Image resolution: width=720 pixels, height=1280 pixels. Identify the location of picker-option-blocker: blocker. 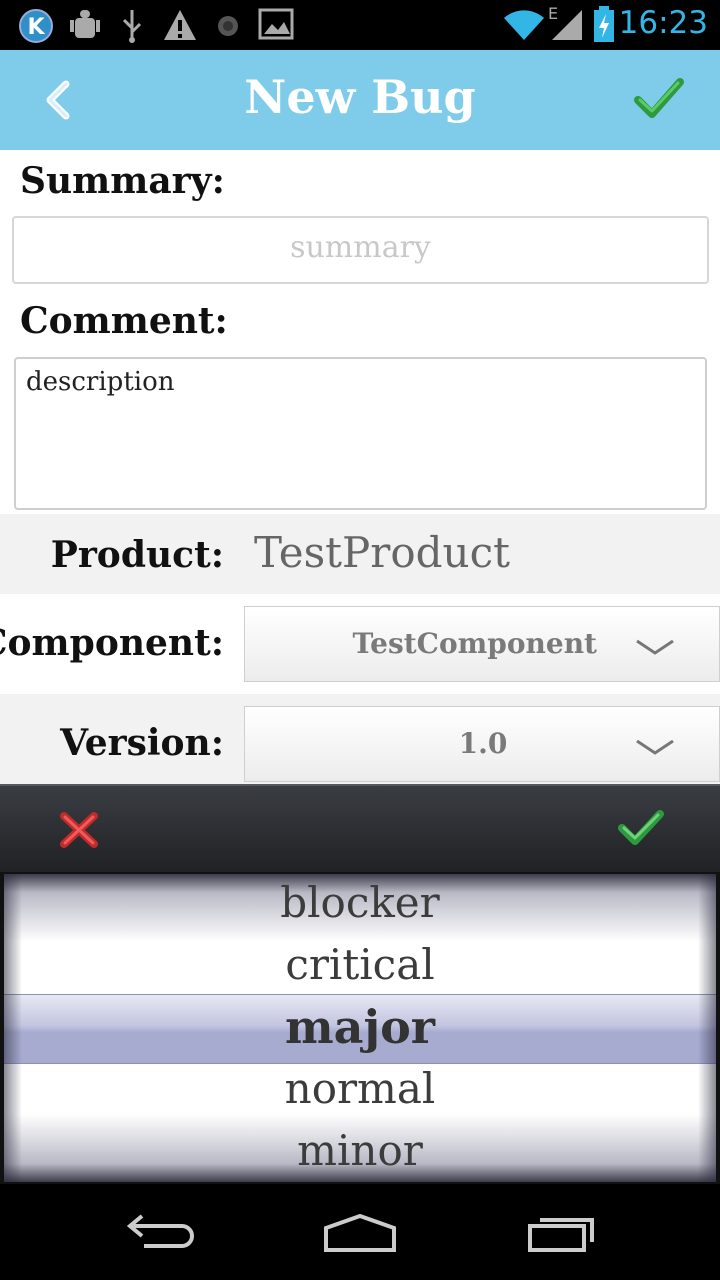
(360, 902).